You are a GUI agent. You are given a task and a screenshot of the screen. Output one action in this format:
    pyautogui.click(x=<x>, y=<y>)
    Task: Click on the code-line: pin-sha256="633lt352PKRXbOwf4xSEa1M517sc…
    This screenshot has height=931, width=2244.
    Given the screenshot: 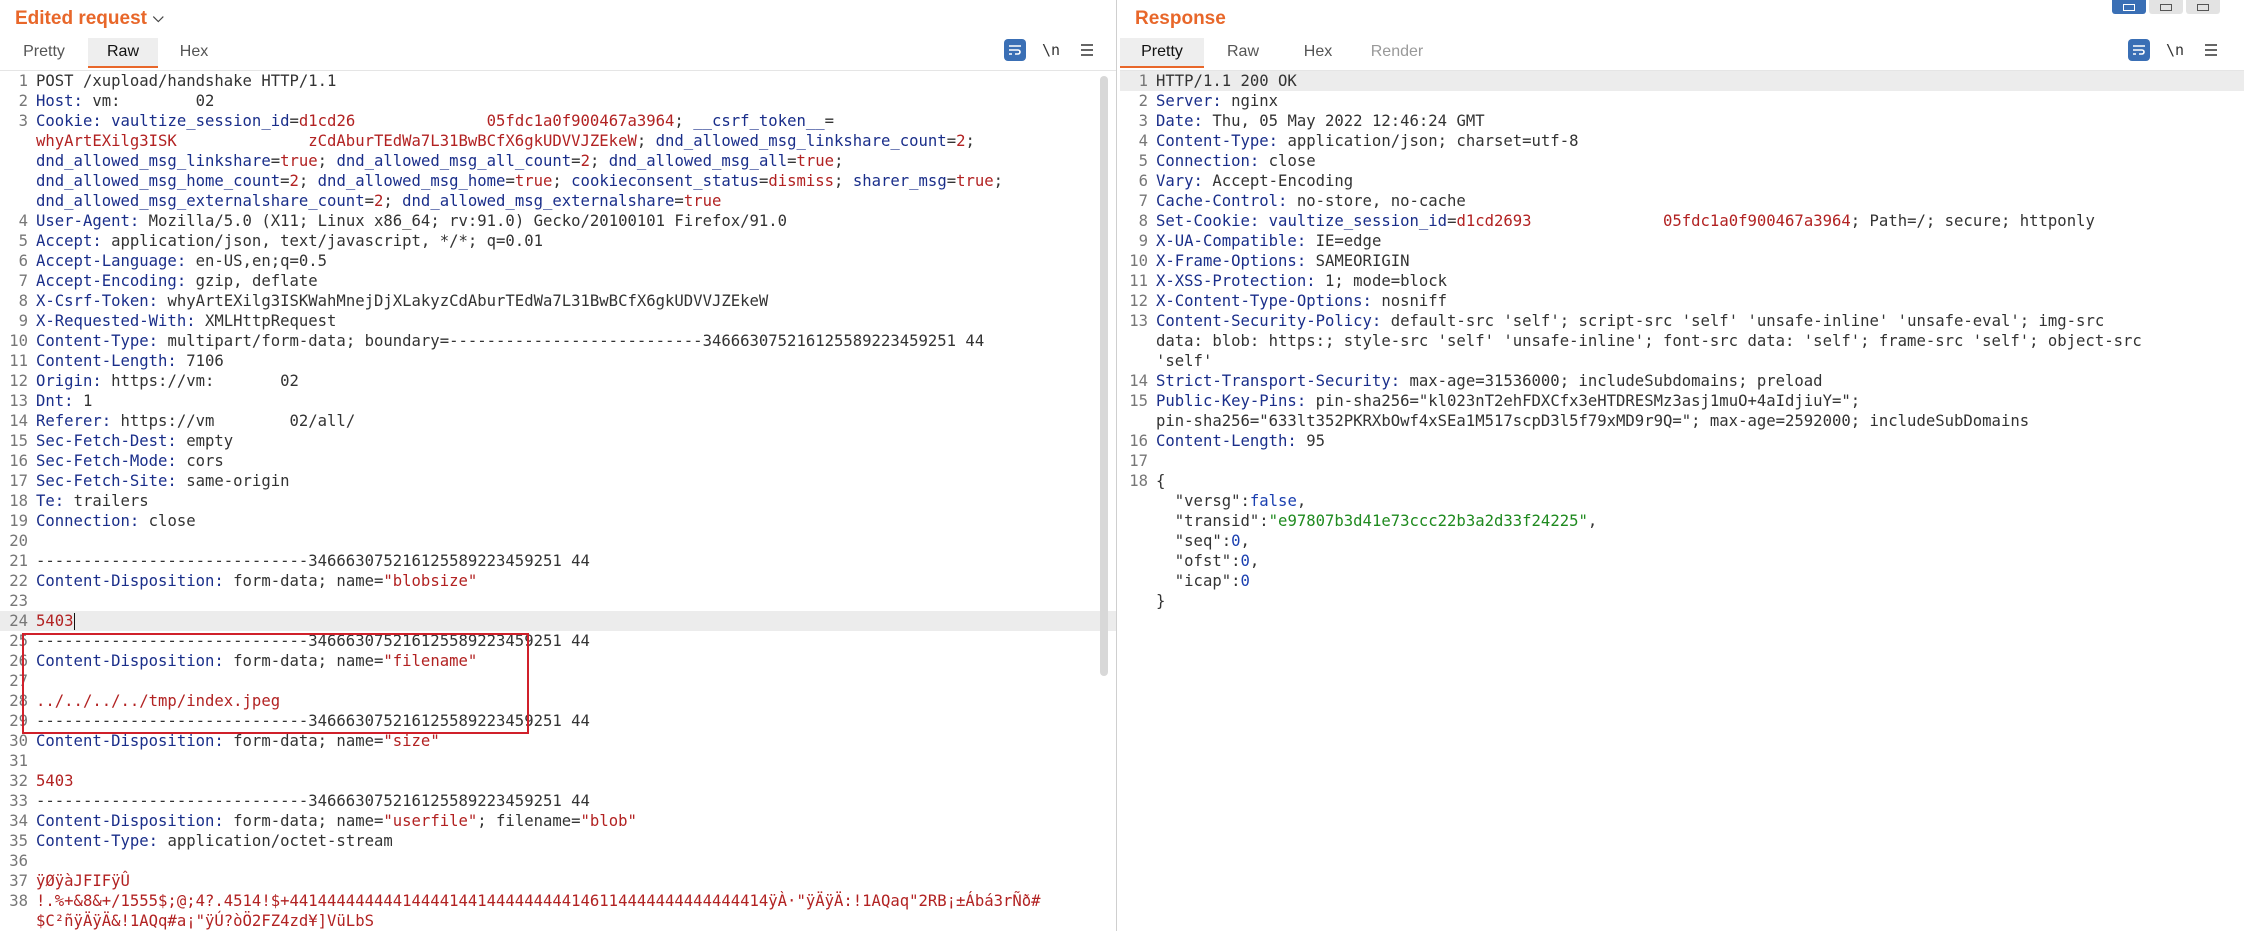 What is the action you would take?
    pyautogui.click(x=1682, y=421)
    